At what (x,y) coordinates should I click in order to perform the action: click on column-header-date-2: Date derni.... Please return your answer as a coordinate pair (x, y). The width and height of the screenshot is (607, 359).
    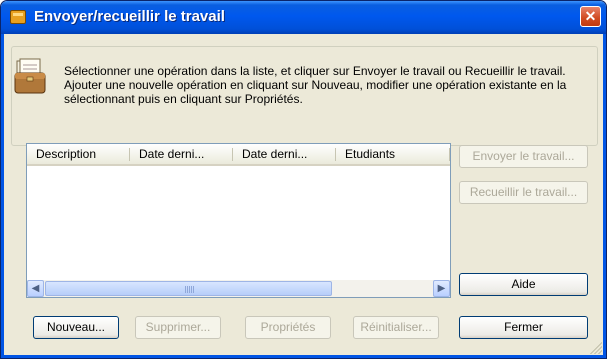
    Looking at the image, I should click on (284, 154).